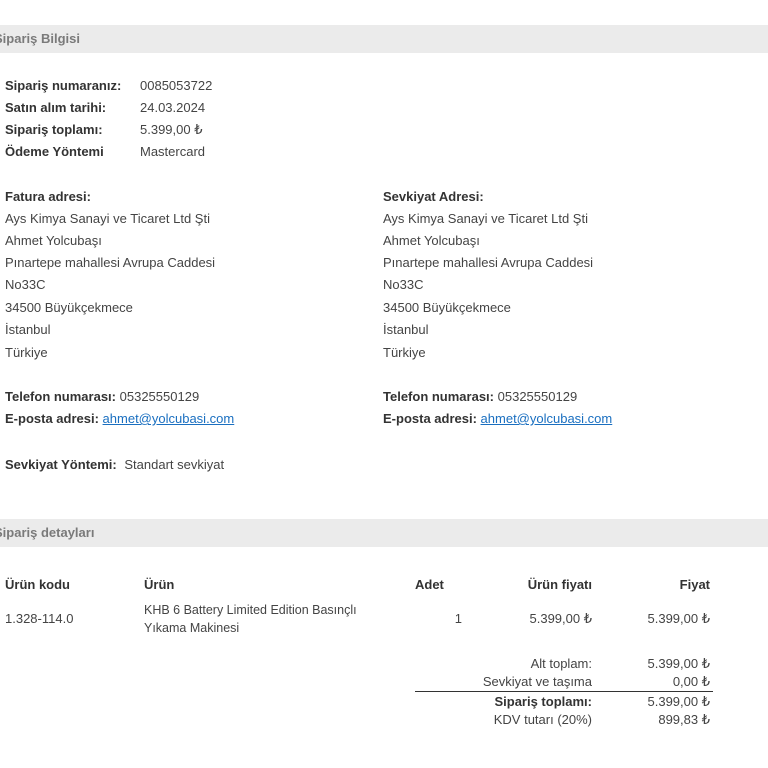 The height and width of the screenshot is (768, 768). What do you see at coordinates (173, 107) in the screenshot?
I see `purchase-date-value: 24.03.2024` at bounding box center [173, 107].